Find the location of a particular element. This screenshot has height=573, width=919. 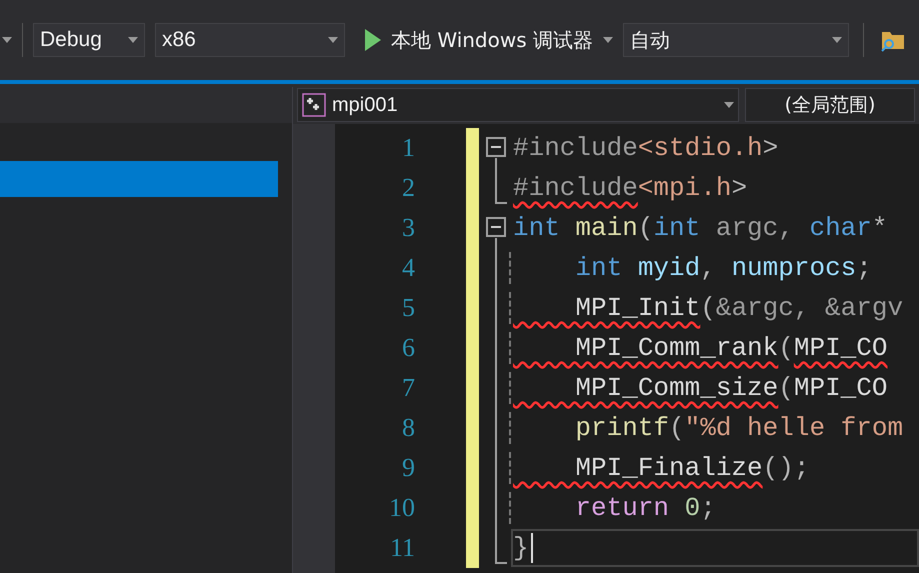

file-scope-dropdown: mpi001 is located at coordinates (518, 105).